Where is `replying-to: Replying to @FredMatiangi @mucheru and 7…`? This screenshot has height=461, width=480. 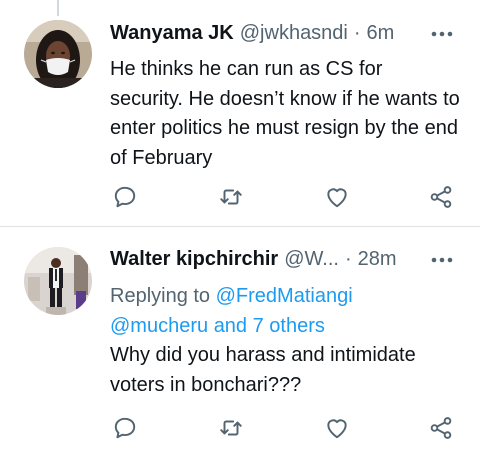
replying-to: Replying to @FredMatiangi @mucheru and 7… is located at coordinates (290, 311).